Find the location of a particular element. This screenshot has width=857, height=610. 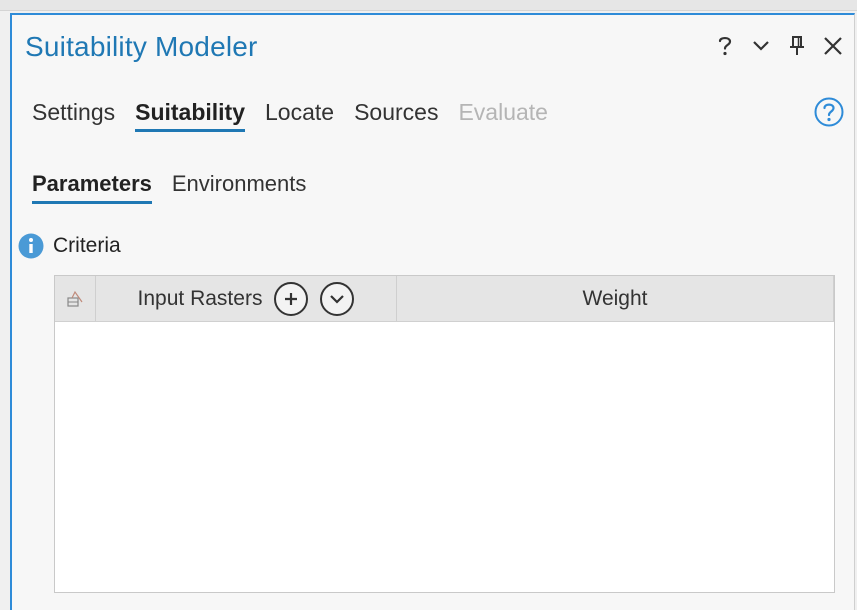

row-selector-icon is located at coordinates (75, 298).